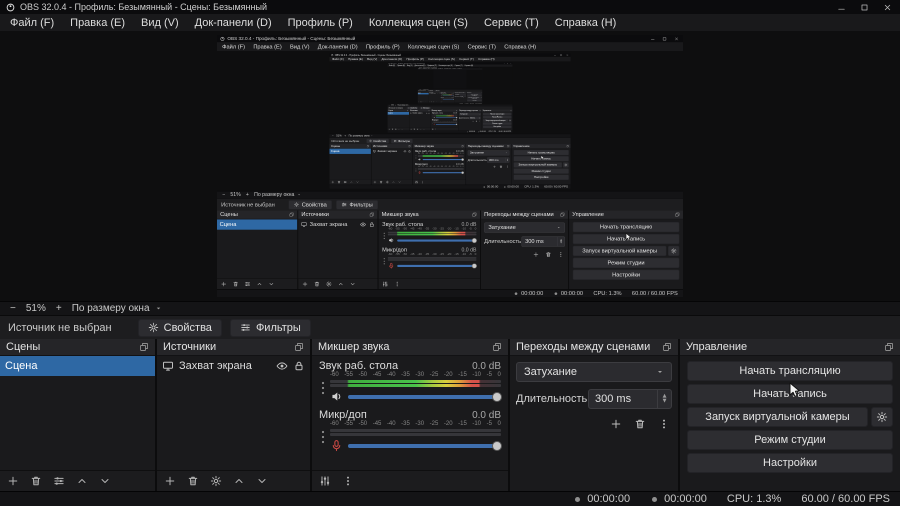 The height and width of the screenshot is (506, 900). I want to click on lock-icon, so click(299, 366).